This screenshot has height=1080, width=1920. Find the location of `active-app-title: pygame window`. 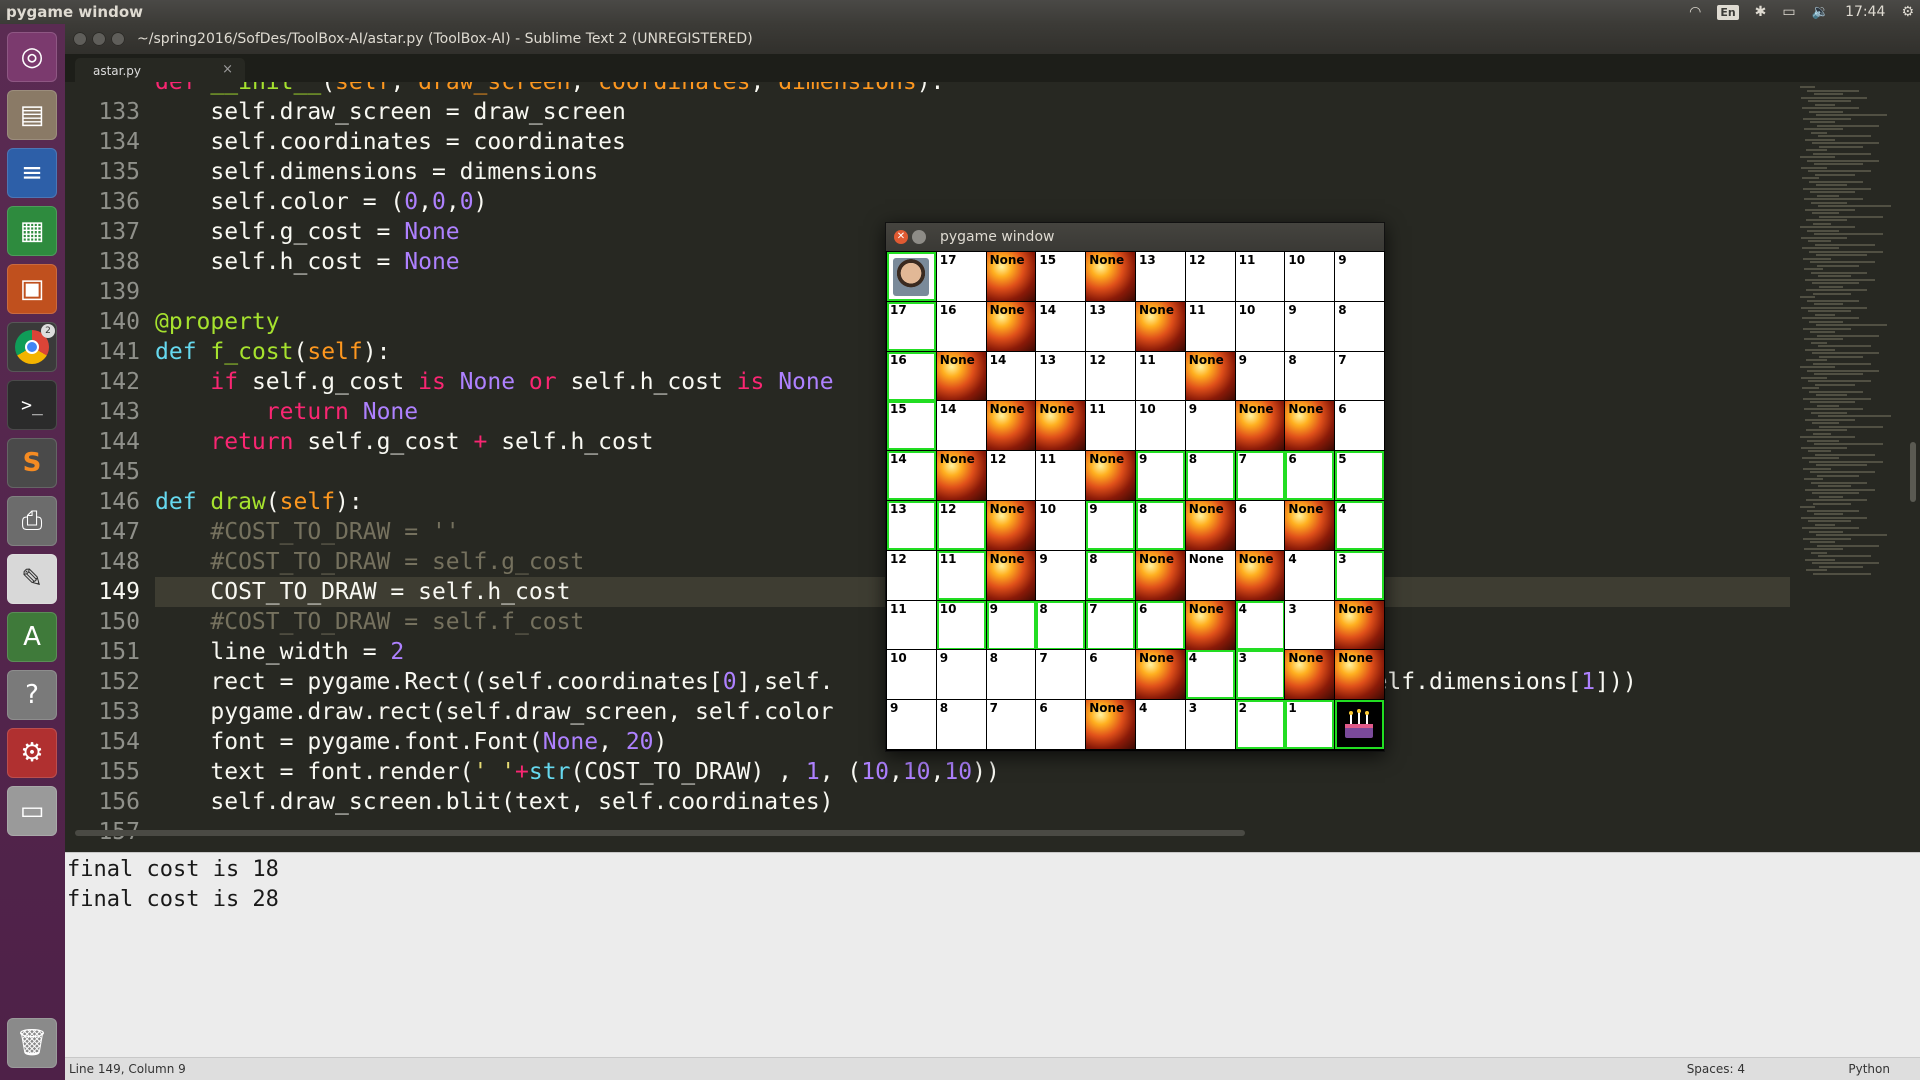

active-app-title: pygame window is located at coordinates (74, 12).